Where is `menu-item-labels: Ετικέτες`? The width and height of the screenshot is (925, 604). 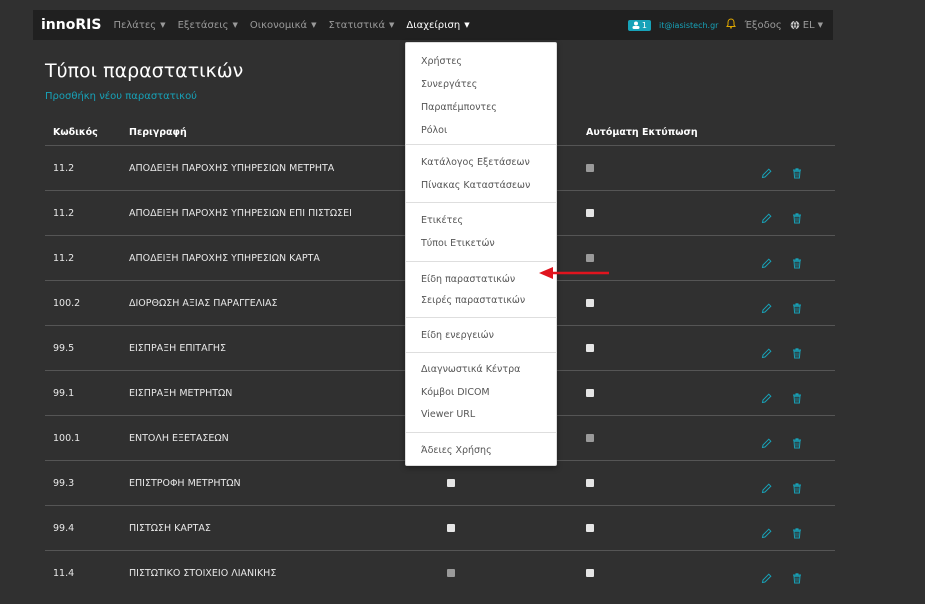
menu-item-labels: Ετικέτες is located at coordinates (442, 220).